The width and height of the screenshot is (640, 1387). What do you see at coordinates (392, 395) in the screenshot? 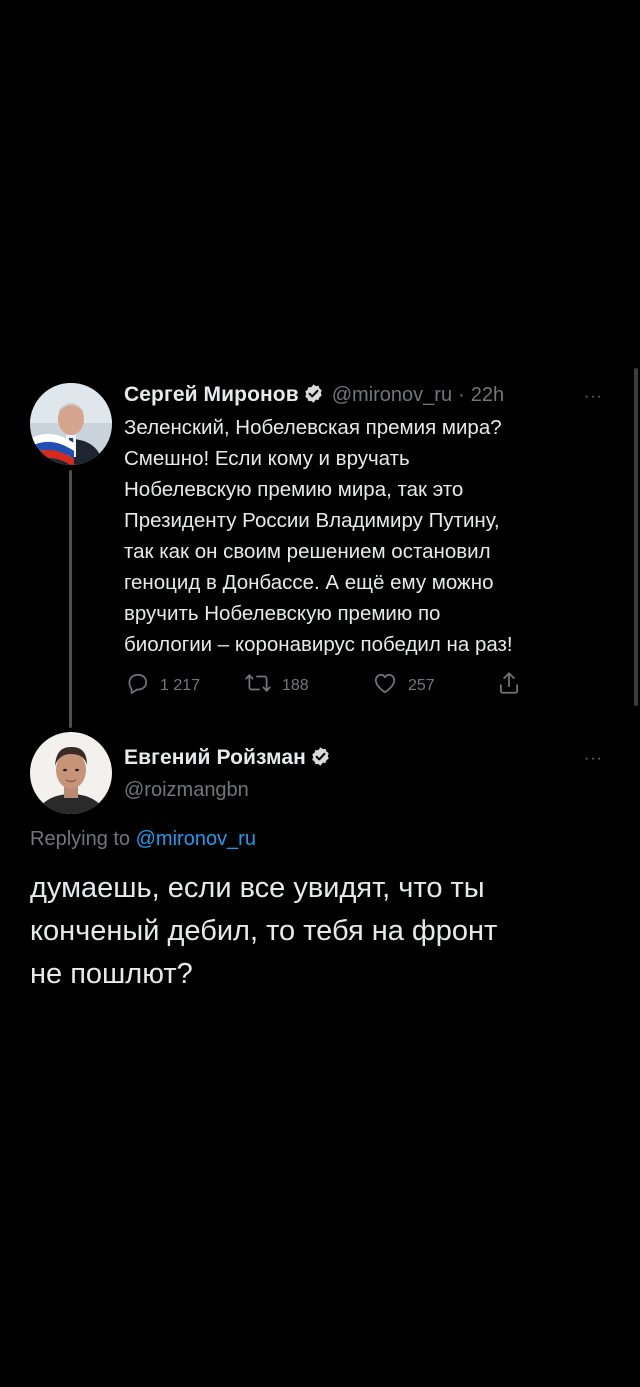
I see `author-handle: @mironov_ru` at bounding box center [392, 395].